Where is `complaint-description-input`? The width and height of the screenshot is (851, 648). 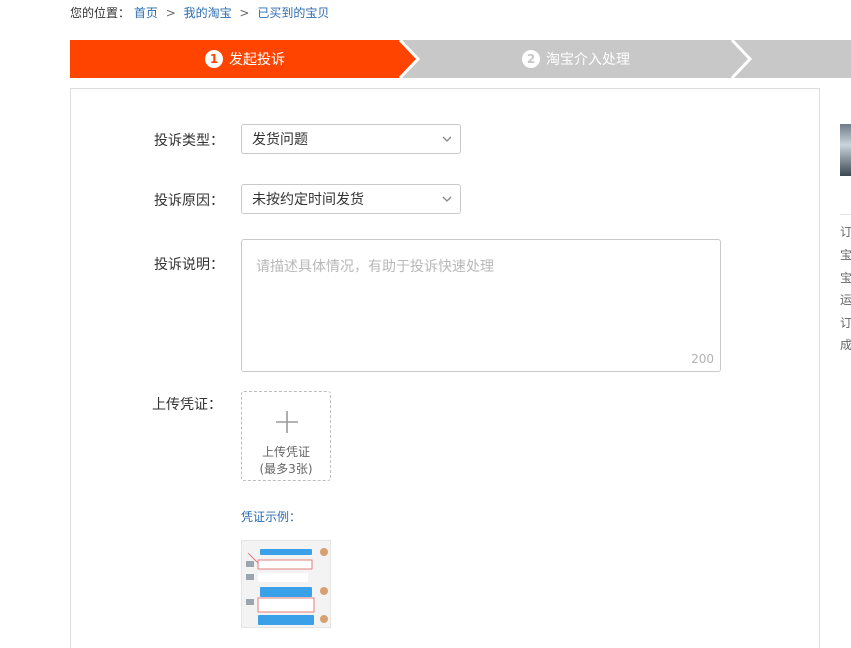 complaint-description-input is located at coordinates (481, 305).